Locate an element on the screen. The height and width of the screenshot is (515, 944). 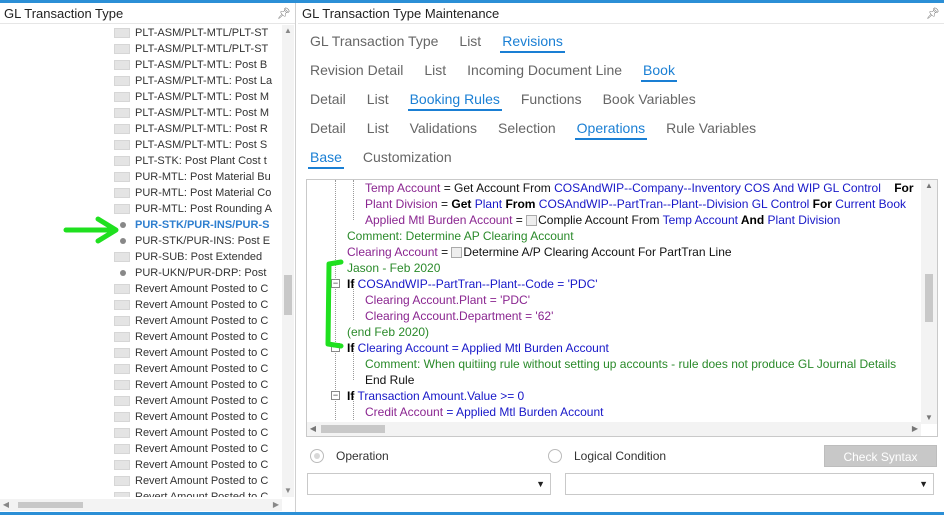
tab-customization: Customization is located at coordinates (407, 159).